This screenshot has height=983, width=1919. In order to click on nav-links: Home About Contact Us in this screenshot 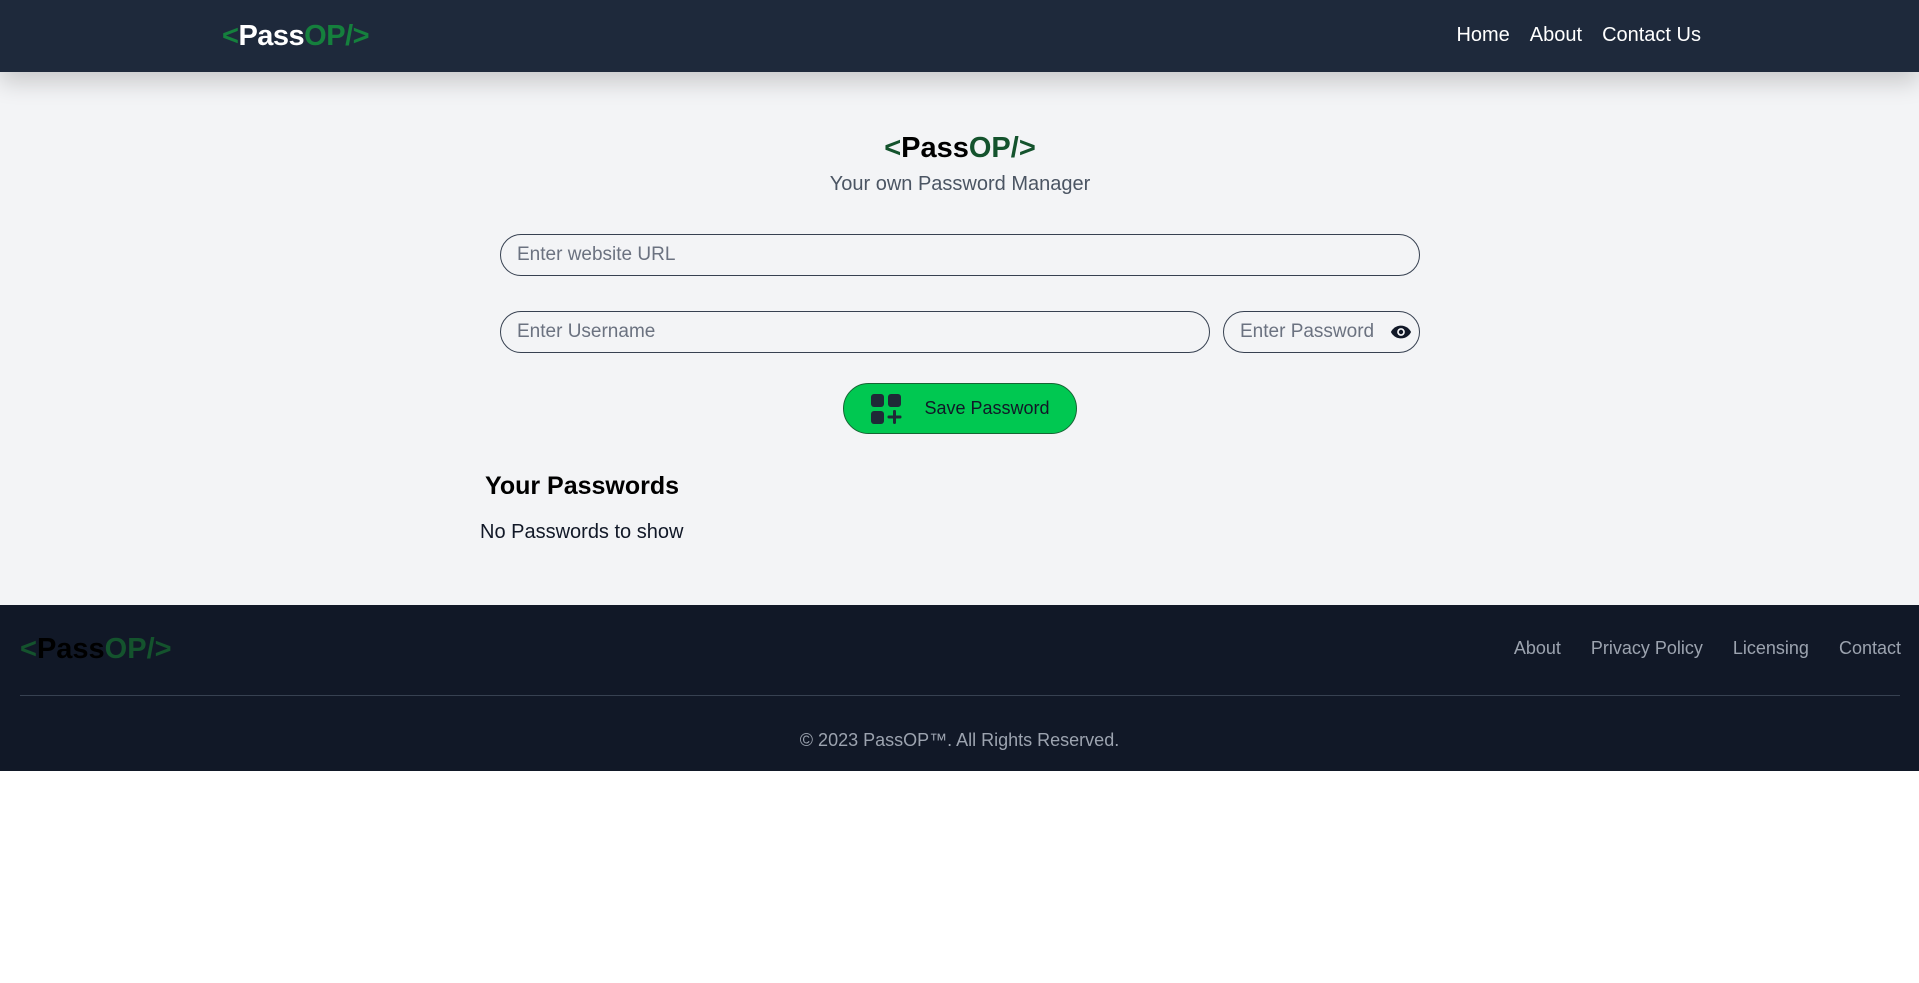, I will do `click(1578, 35)`.